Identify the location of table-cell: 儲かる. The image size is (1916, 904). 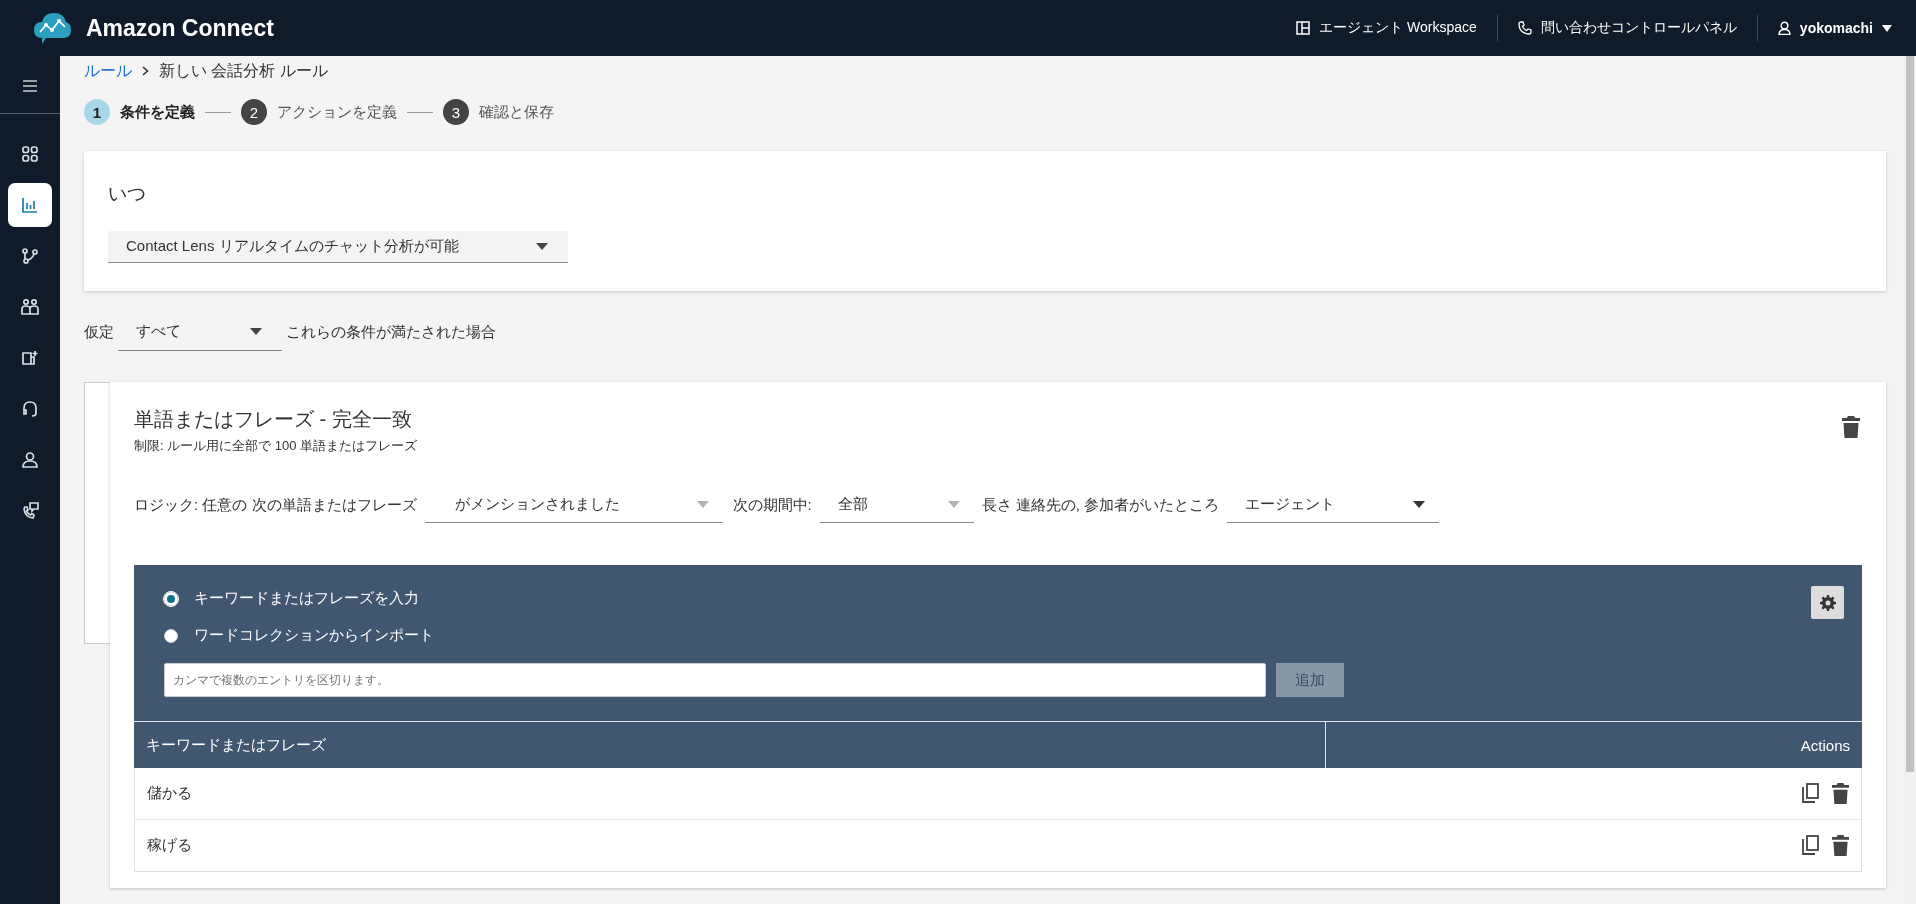
(169, 793).